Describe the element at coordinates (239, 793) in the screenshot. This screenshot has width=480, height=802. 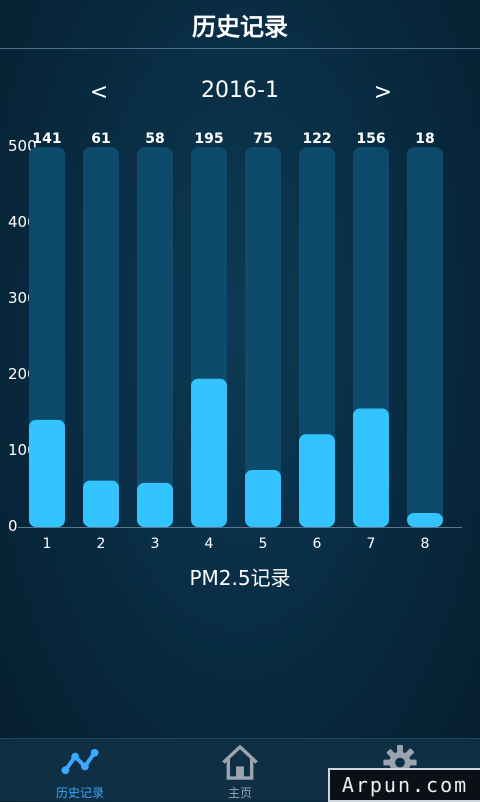
I see `tab-home-label: 主页` at that location.